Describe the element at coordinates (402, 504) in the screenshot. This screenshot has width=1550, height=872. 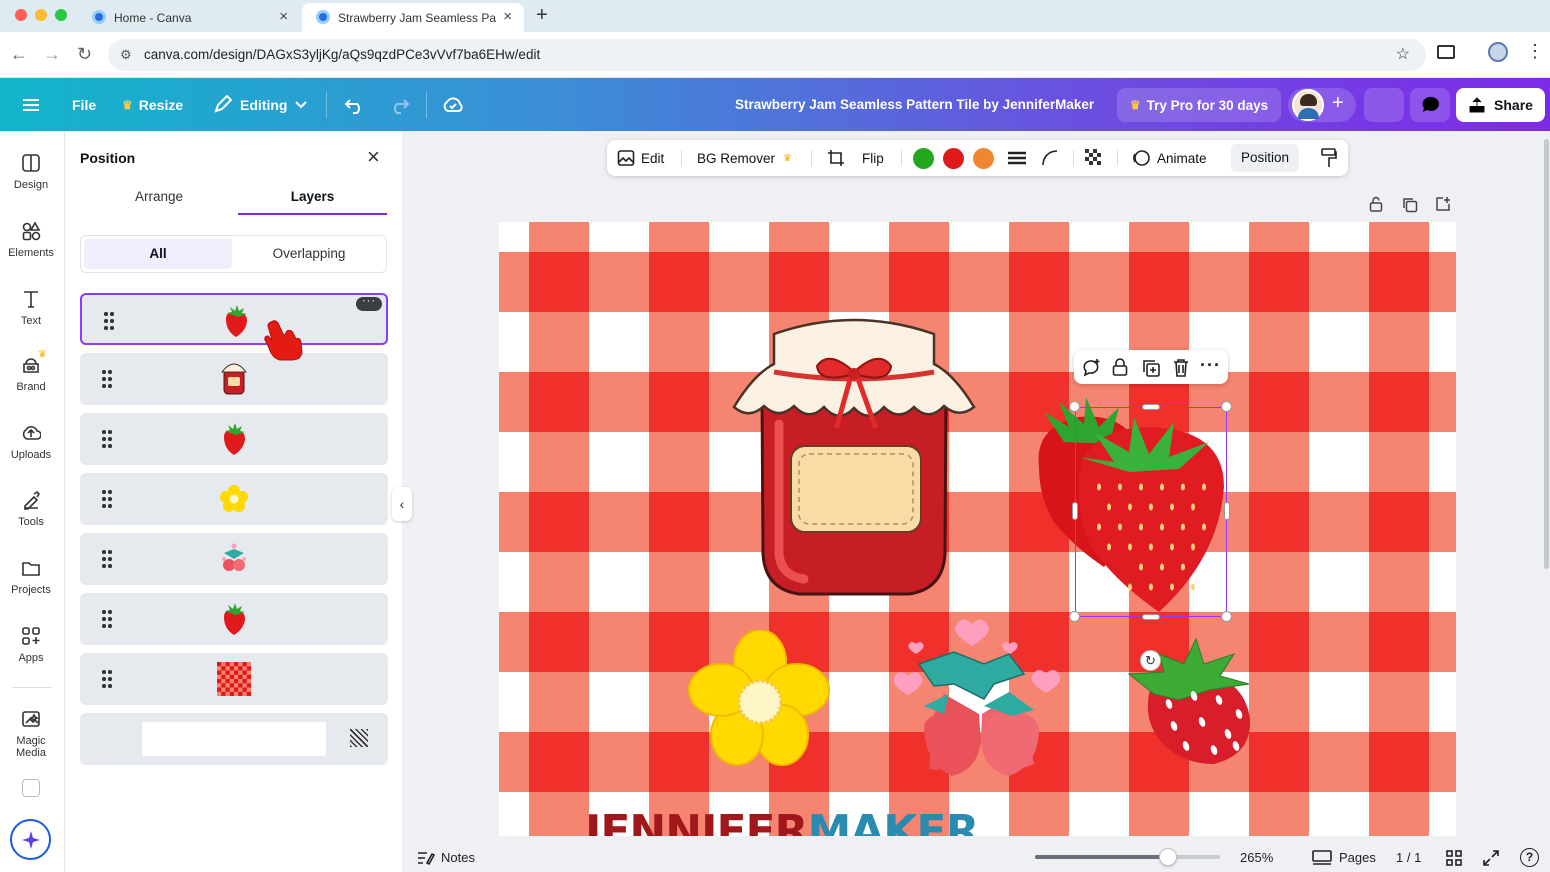
I see `collapse-panel-button: ‹` at that location.